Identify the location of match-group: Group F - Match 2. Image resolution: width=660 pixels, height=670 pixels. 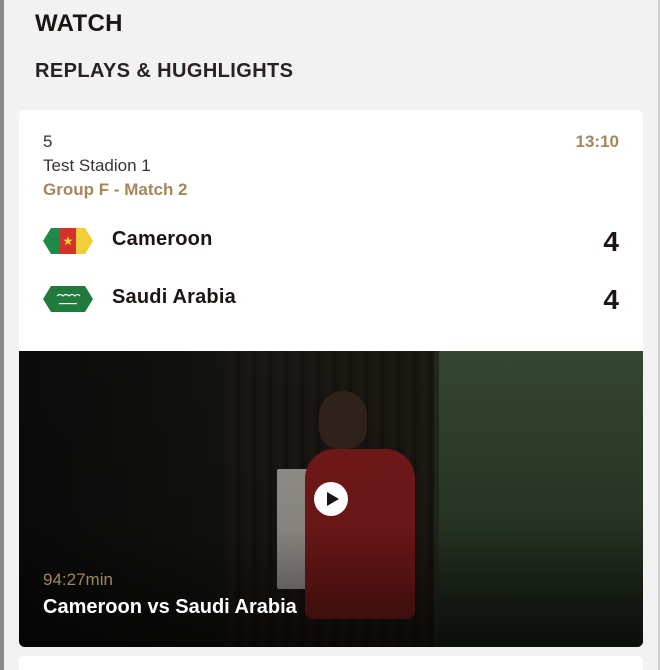
(115, 189).